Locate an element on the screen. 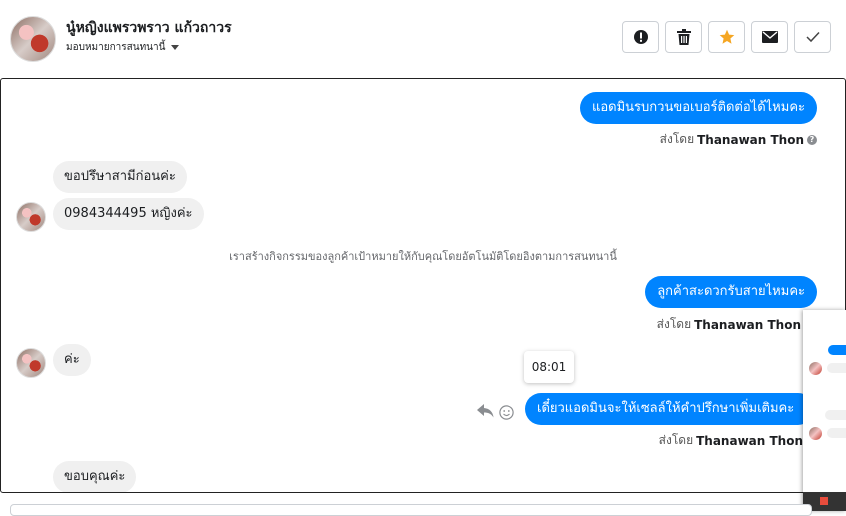 The width and height of the screenshot is (846, 516). check-icon is located at coordinates (812, 37).